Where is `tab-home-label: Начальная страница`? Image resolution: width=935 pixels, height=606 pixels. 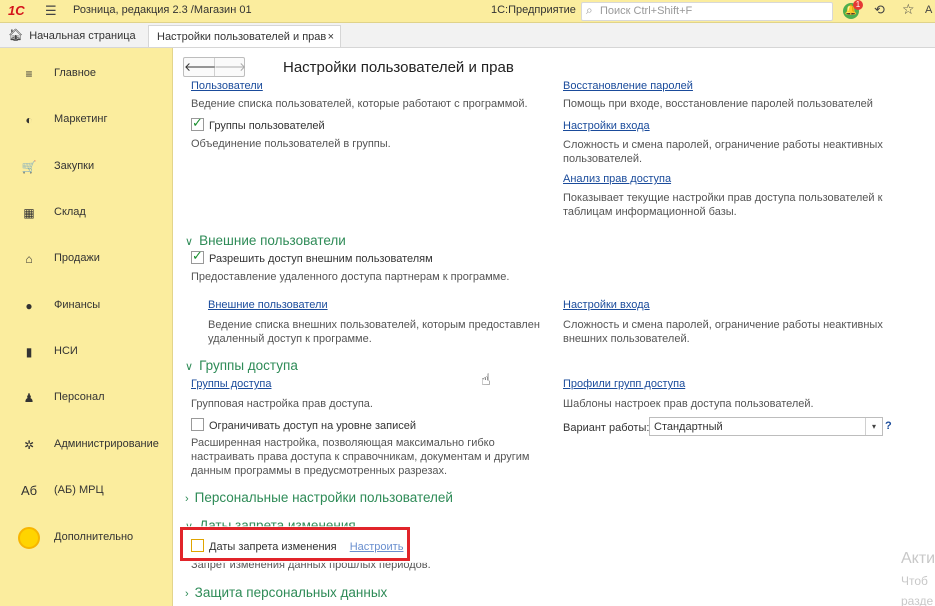 tab-home-label: Начальная страница is located at coordinates (82, 36).